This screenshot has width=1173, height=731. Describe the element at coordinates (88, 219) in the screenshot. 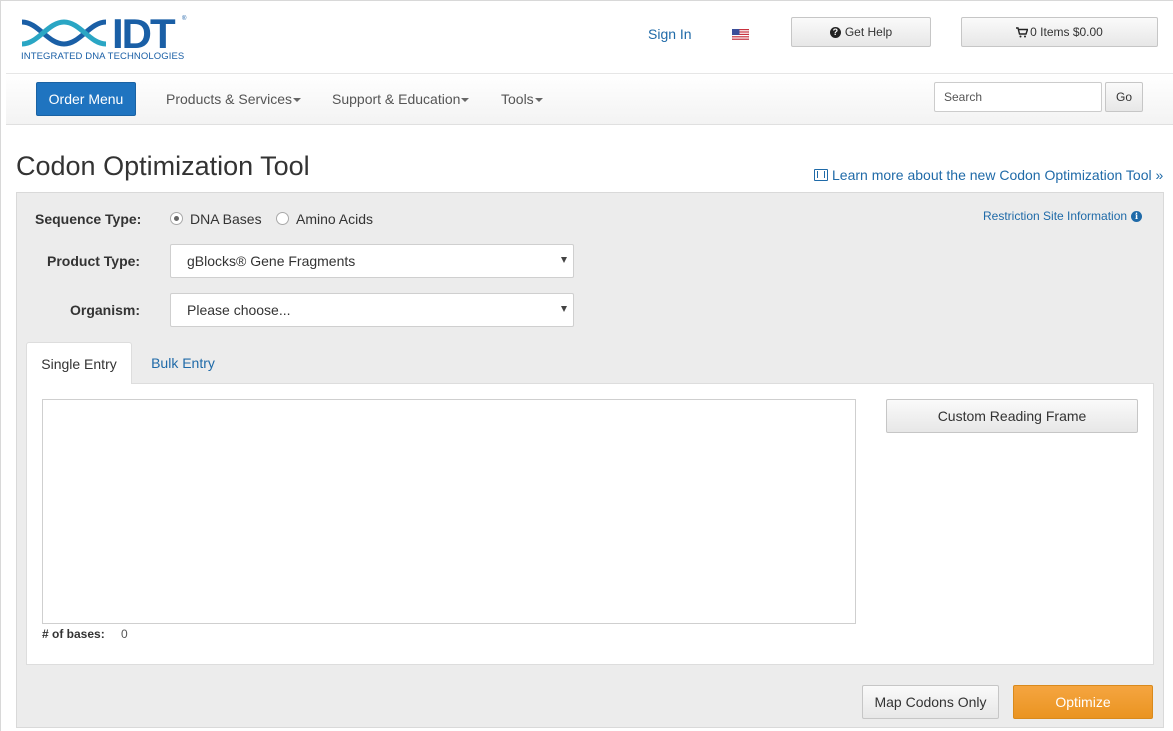

I see `sequence-type-label: Sequence Type:` at that location.